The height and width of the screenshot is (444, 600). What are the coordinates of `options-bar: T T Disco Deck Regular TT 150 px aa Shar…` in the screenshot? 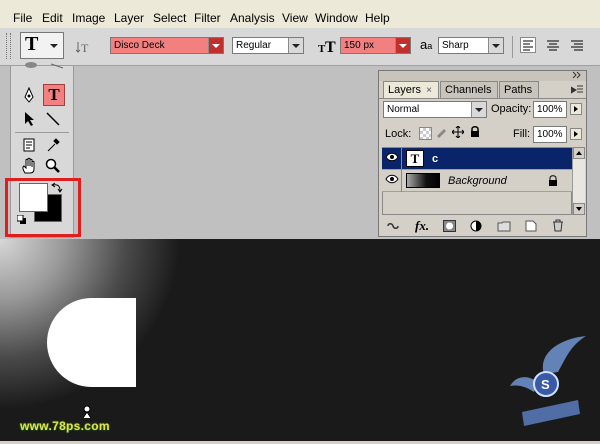 It's located at (300, 47).